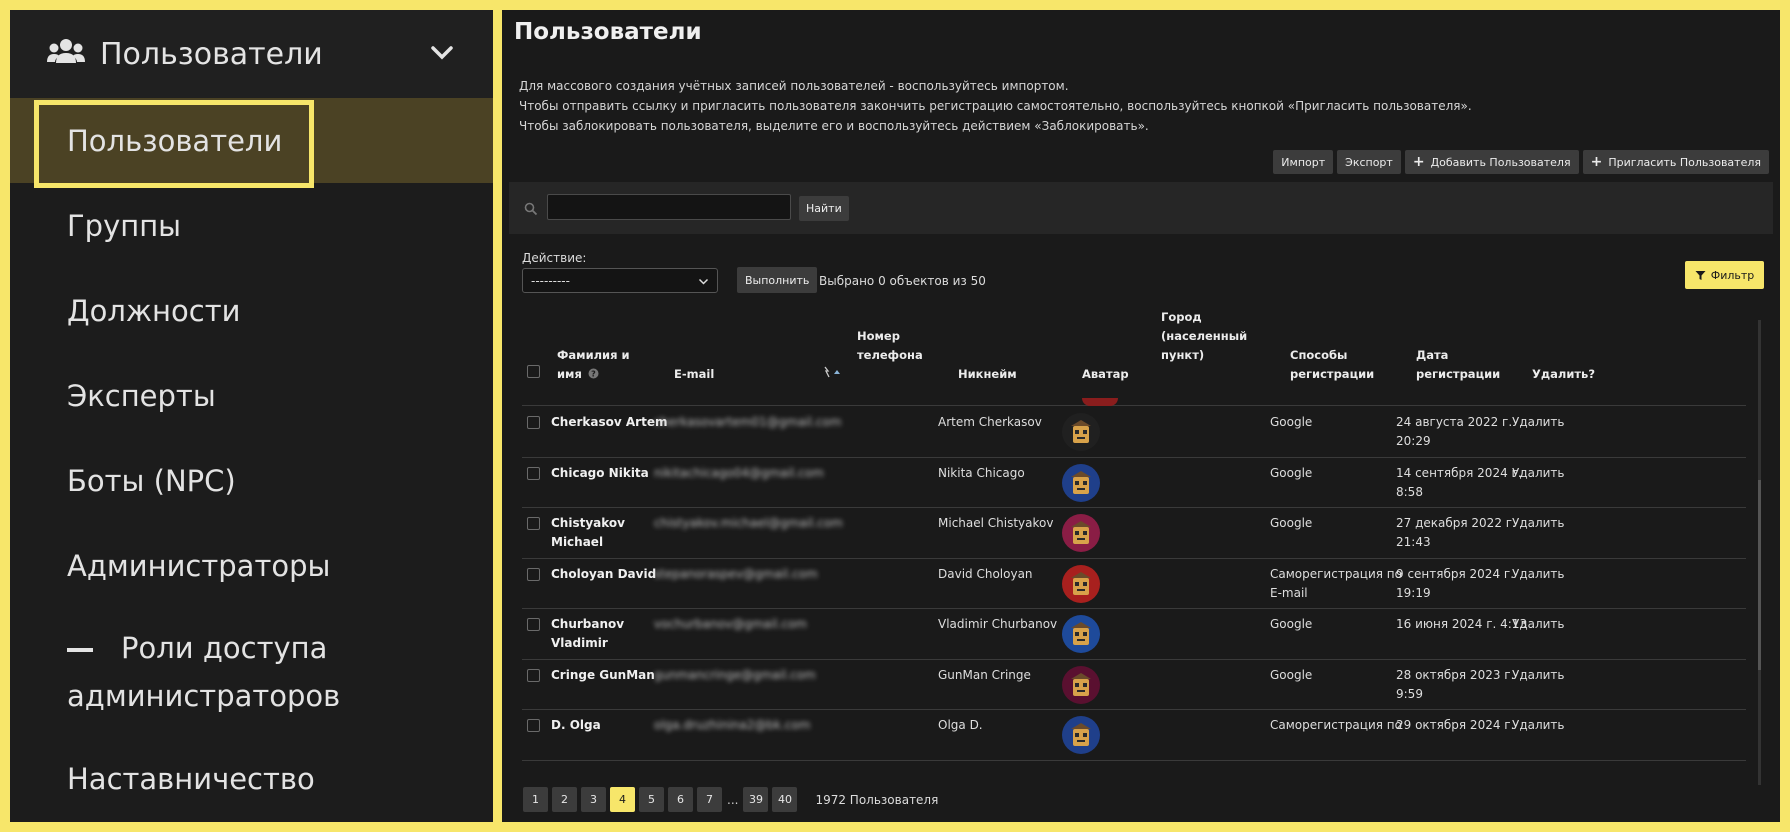 The width and height of the screenshot is (1790, 832). I want to click on user-name: Cringe GunMan, so click(603, 675).